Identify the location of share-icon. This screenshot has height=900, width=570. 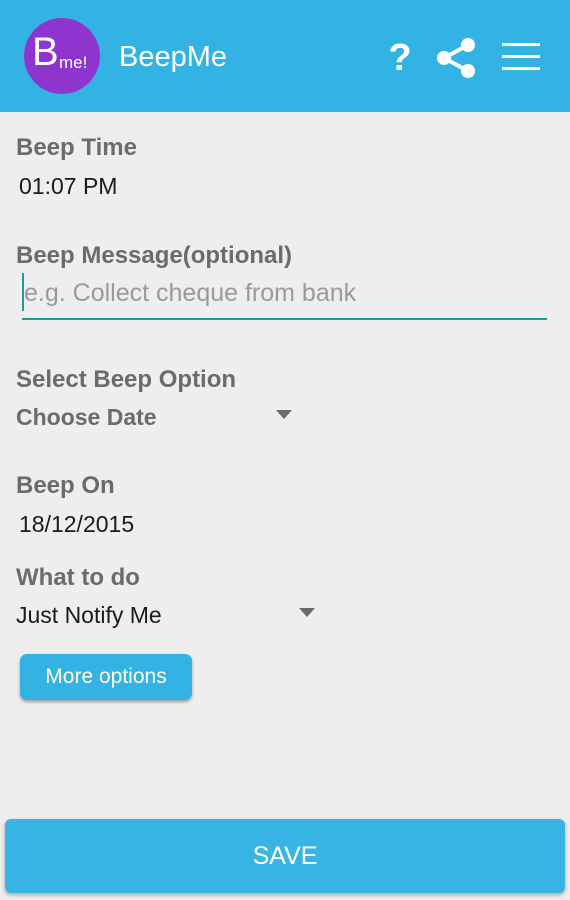
(456, 58).